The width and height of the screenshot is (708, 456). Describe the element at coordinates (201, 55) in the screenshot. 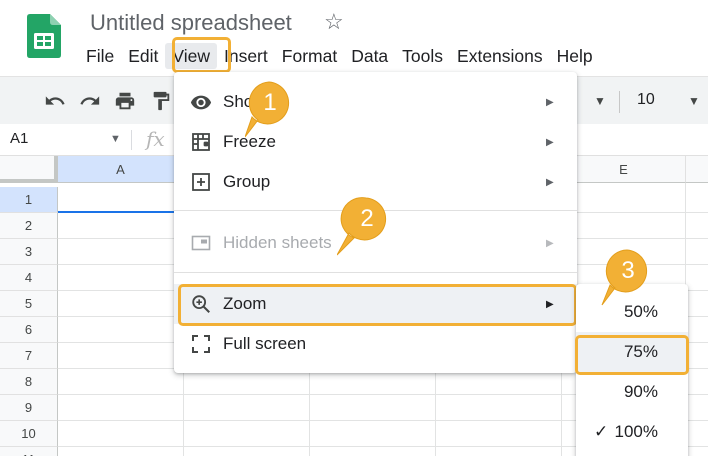

I see `view-menu-highlight` at that location.